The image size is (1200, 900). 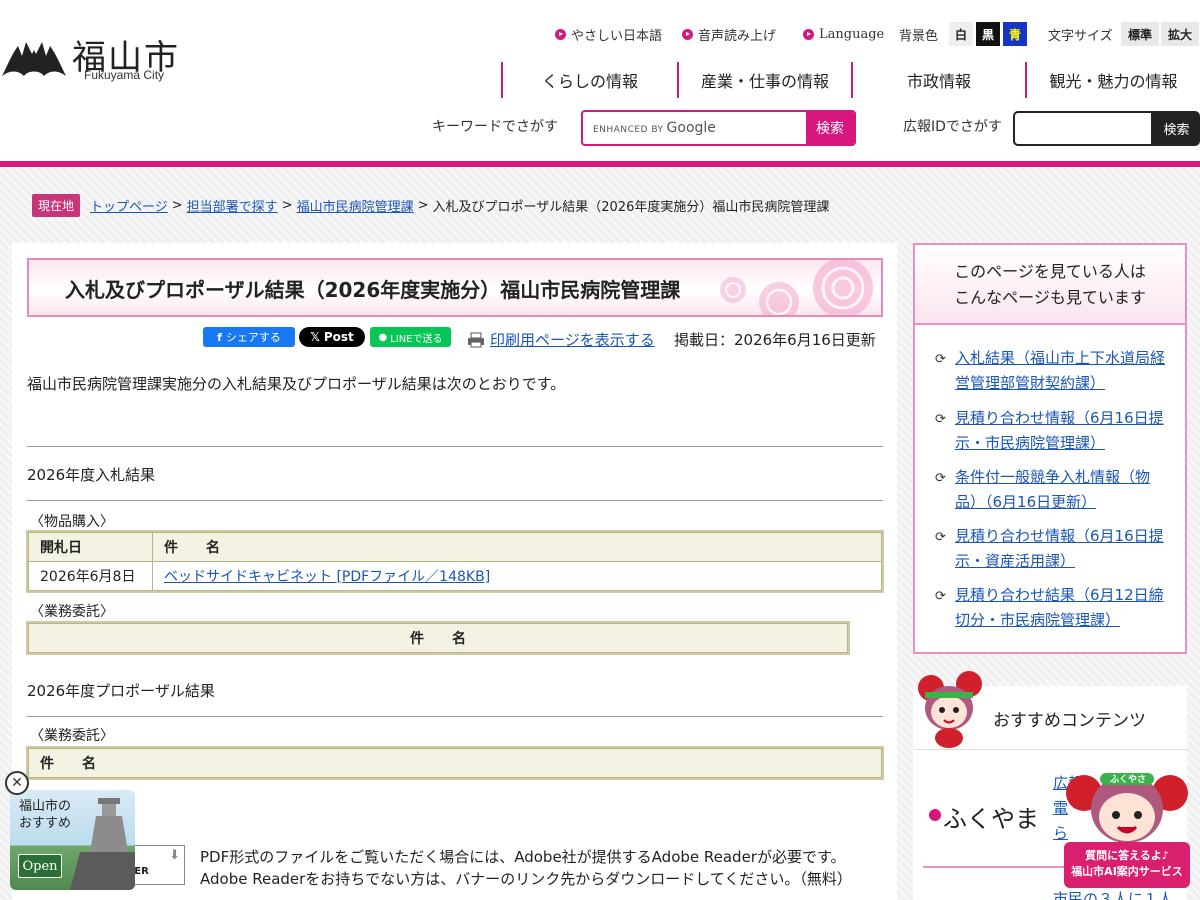 I want to click on print-page-link: 印刷用ページを表示する, so click(x=561, y=339).